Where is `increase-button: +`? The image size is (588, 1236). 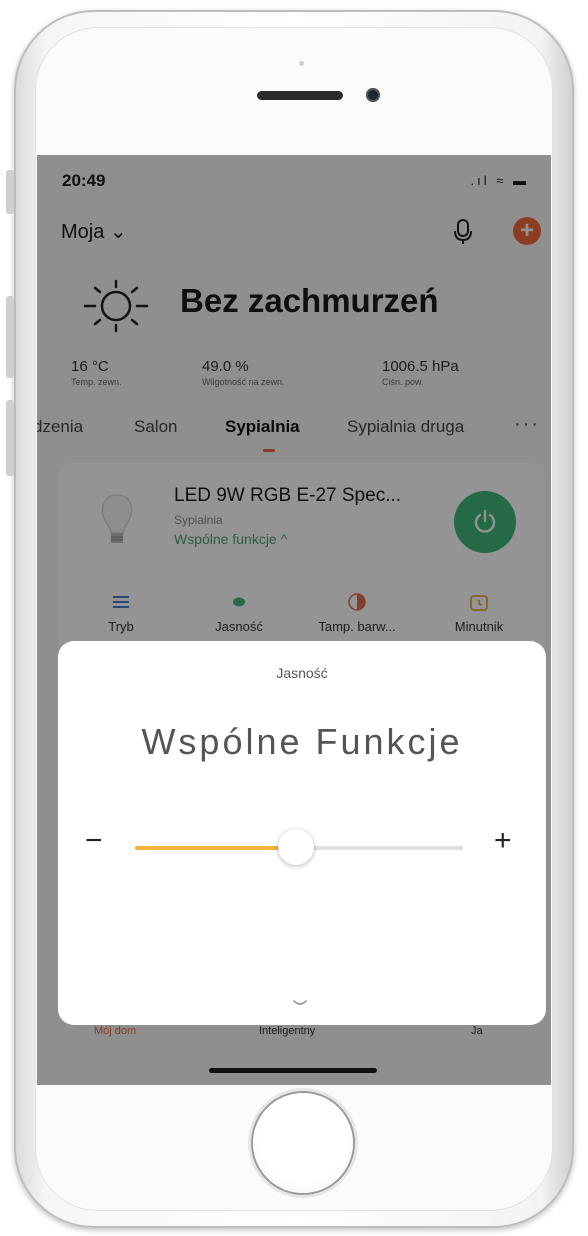
increase-button: + is located at coordinates (503, 841).